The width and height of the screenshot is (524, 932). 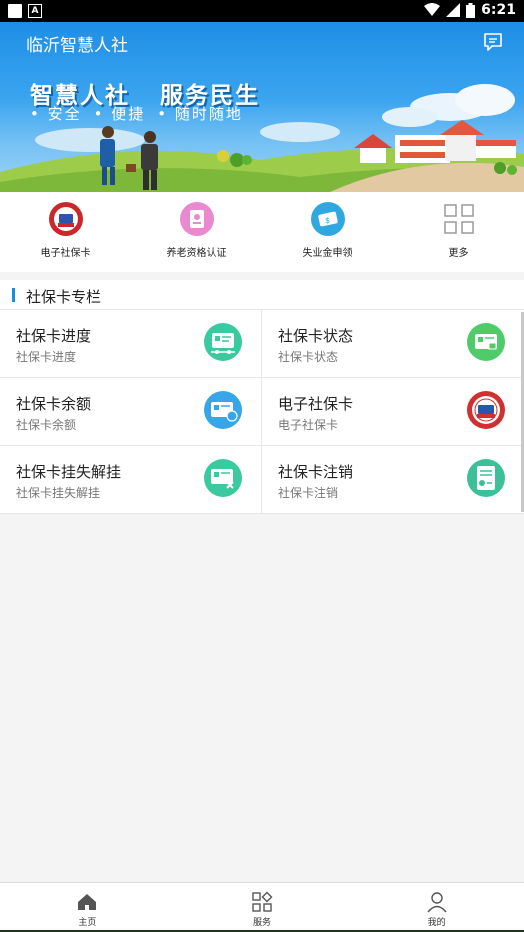 I want to click on services-icon, so click(x=262, y=901).